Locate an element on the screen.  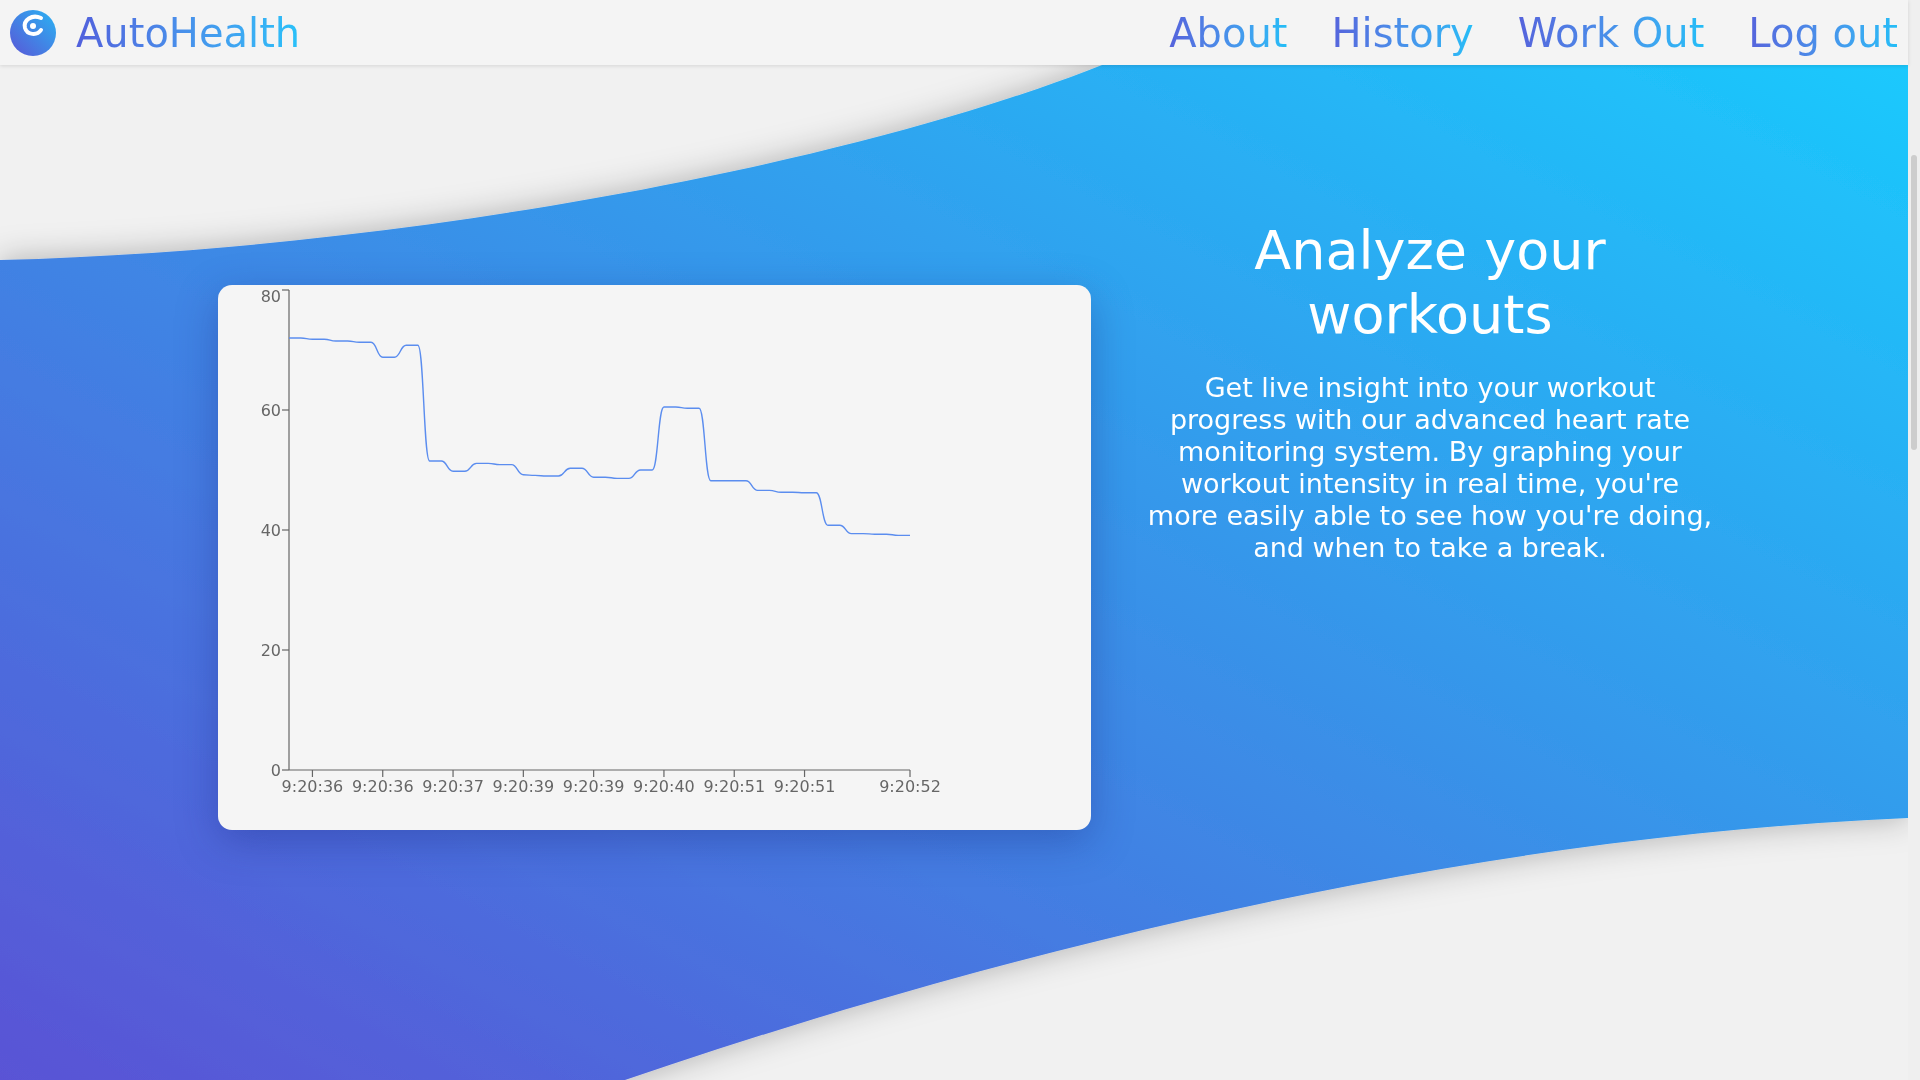
logo-icon is located at coordinates (33, 32).